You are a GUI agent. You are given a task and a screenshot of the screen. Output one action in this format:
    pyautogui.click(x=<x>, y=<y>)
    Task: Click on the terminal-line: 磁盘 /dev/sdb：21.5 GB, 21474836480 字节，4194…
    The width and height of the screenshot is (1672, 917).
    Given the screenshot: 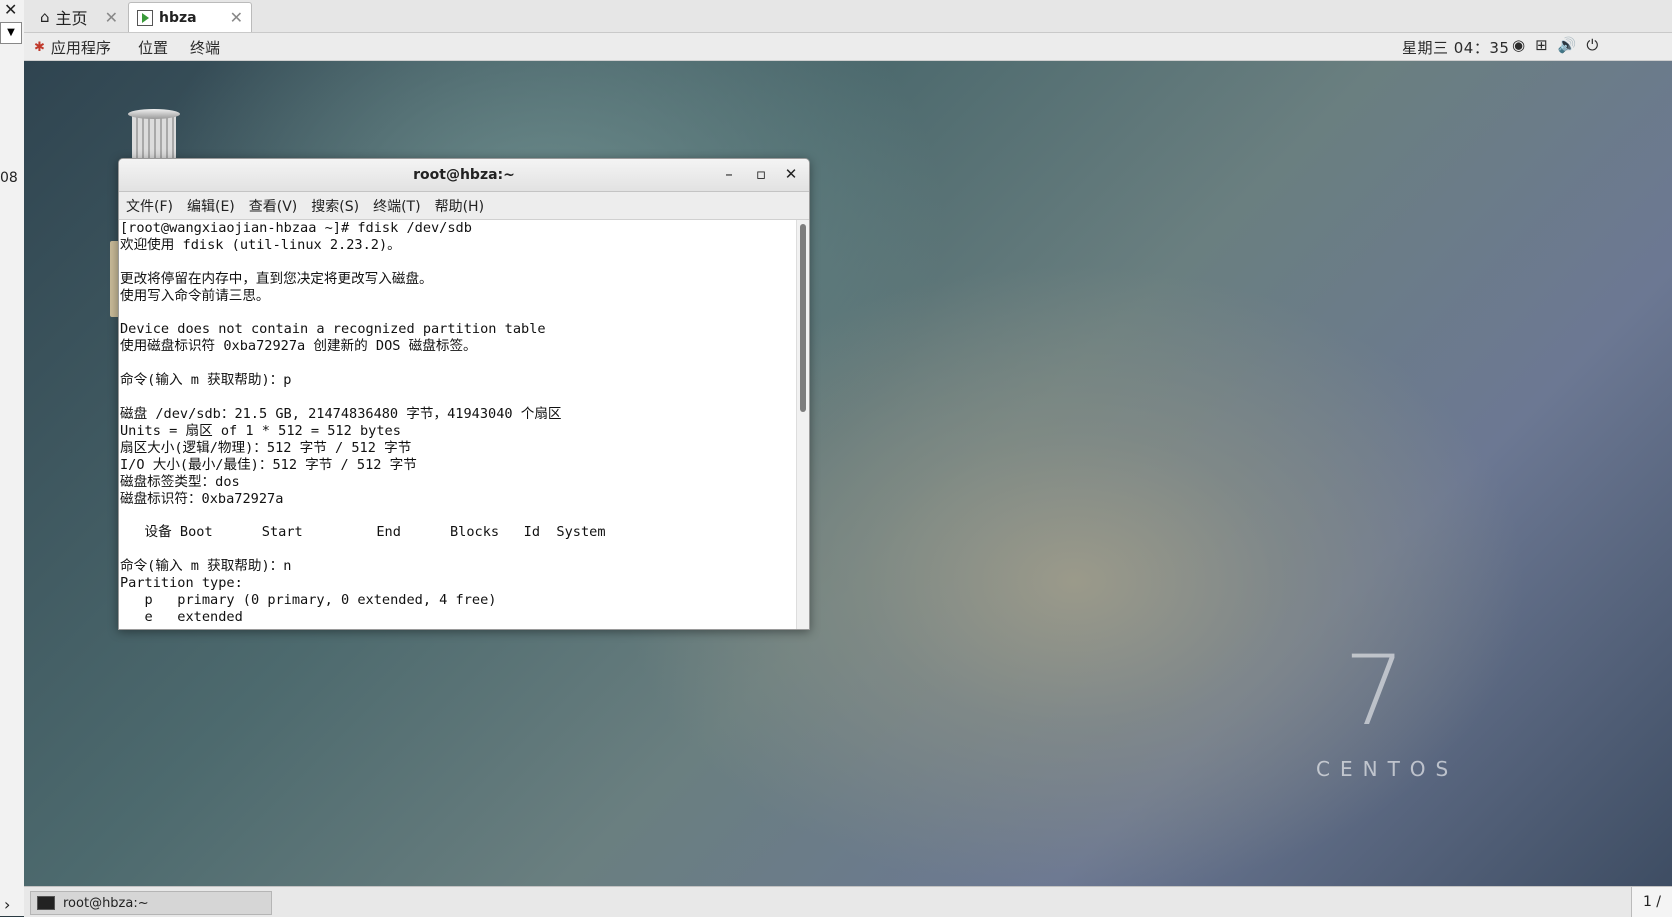 What is the action you would take?
    pyautogui.click(x=341, y=413)
    